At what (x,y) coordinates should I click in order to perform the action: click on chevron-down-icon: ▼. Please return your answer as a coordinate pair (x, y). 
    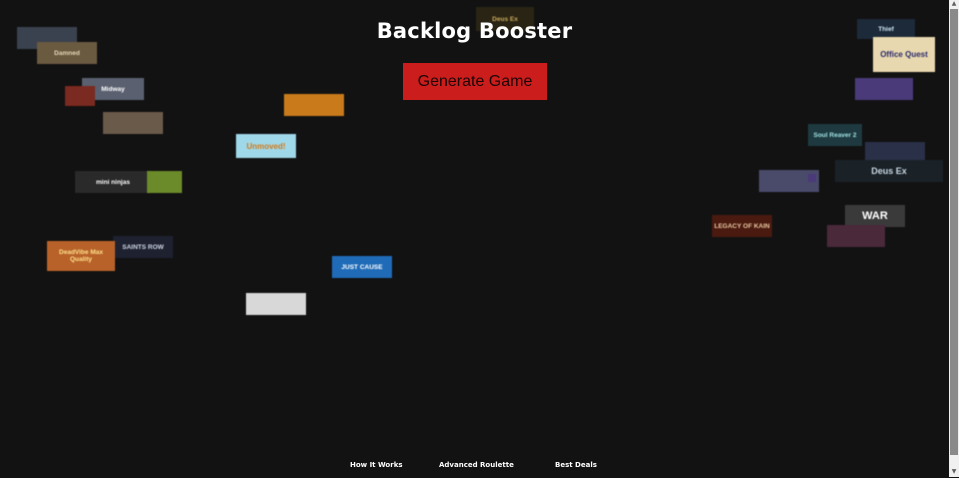
    Looking at the image, I should click on (954, 472).